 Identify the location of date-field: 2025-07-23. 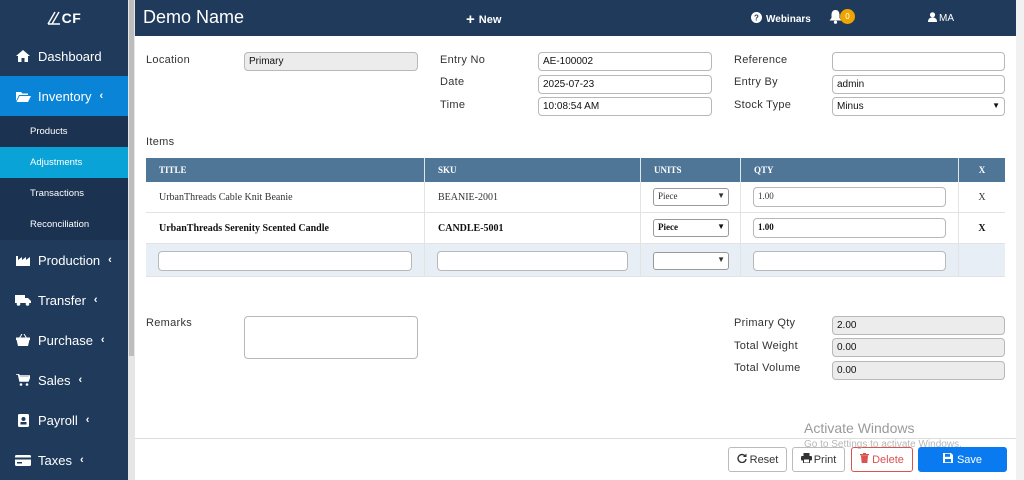
(625, 84).